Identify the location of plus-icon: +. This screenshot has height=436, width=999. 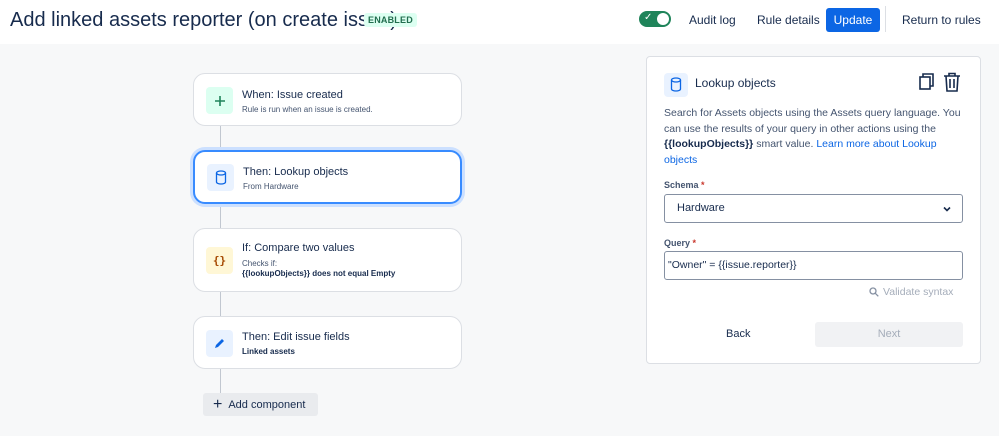
(218, 404).